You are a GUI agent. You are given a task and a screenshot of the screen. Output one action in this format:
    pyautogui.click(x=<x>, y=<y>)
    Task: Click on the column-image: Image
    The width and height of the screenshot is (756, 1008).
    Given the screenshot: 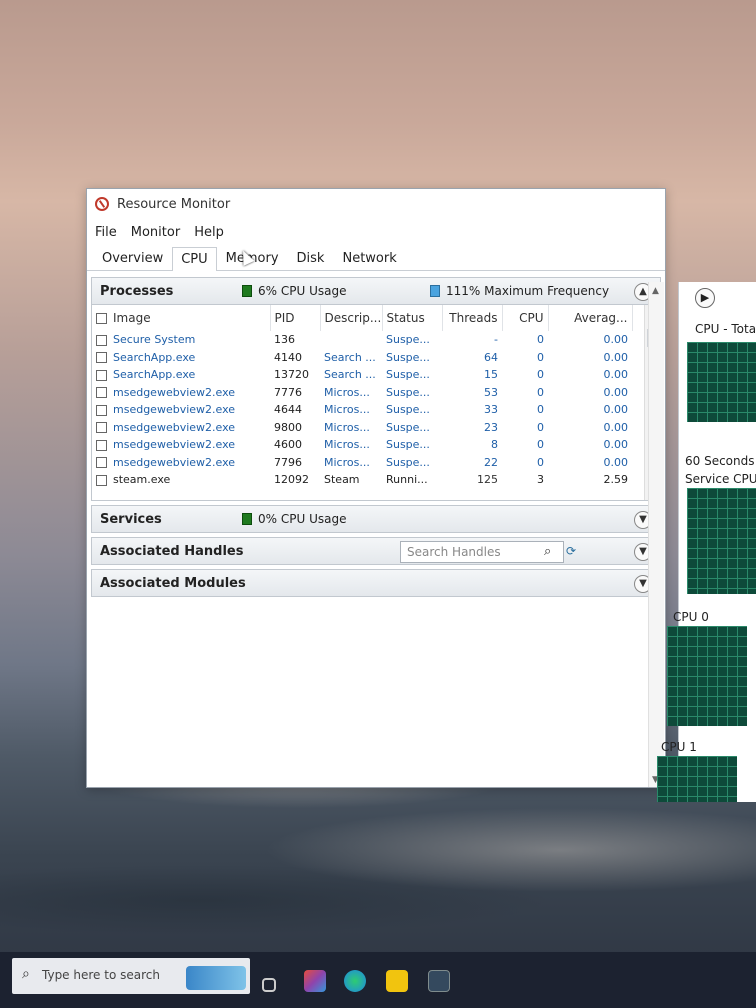 What is the action you would take?
    pyautogui.click(x=181, y=318)
    